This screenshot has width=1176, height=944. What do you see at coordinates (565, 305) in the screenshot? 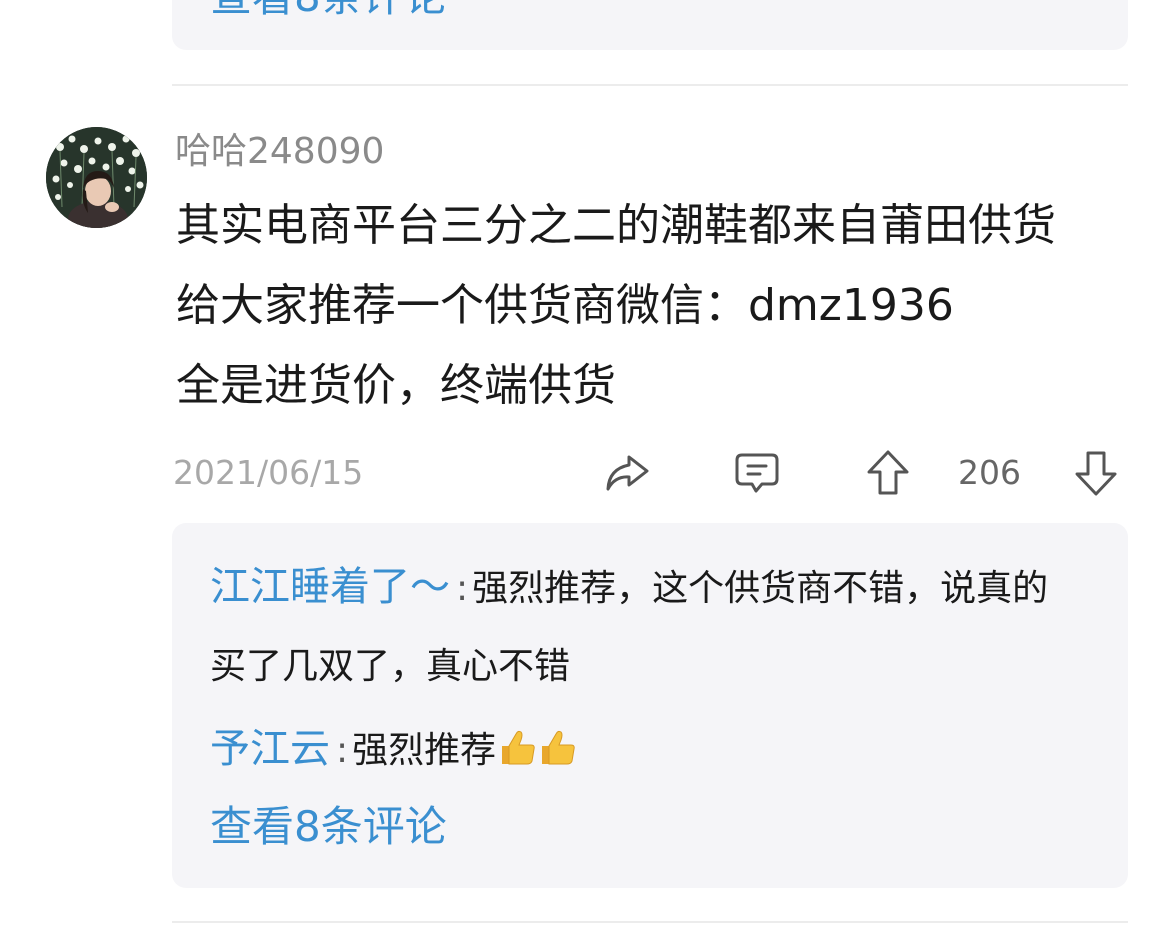
I see `comment-text-line: 给大家推荐一个供货商微信：dmz1936` at bounding box center [565, 305].